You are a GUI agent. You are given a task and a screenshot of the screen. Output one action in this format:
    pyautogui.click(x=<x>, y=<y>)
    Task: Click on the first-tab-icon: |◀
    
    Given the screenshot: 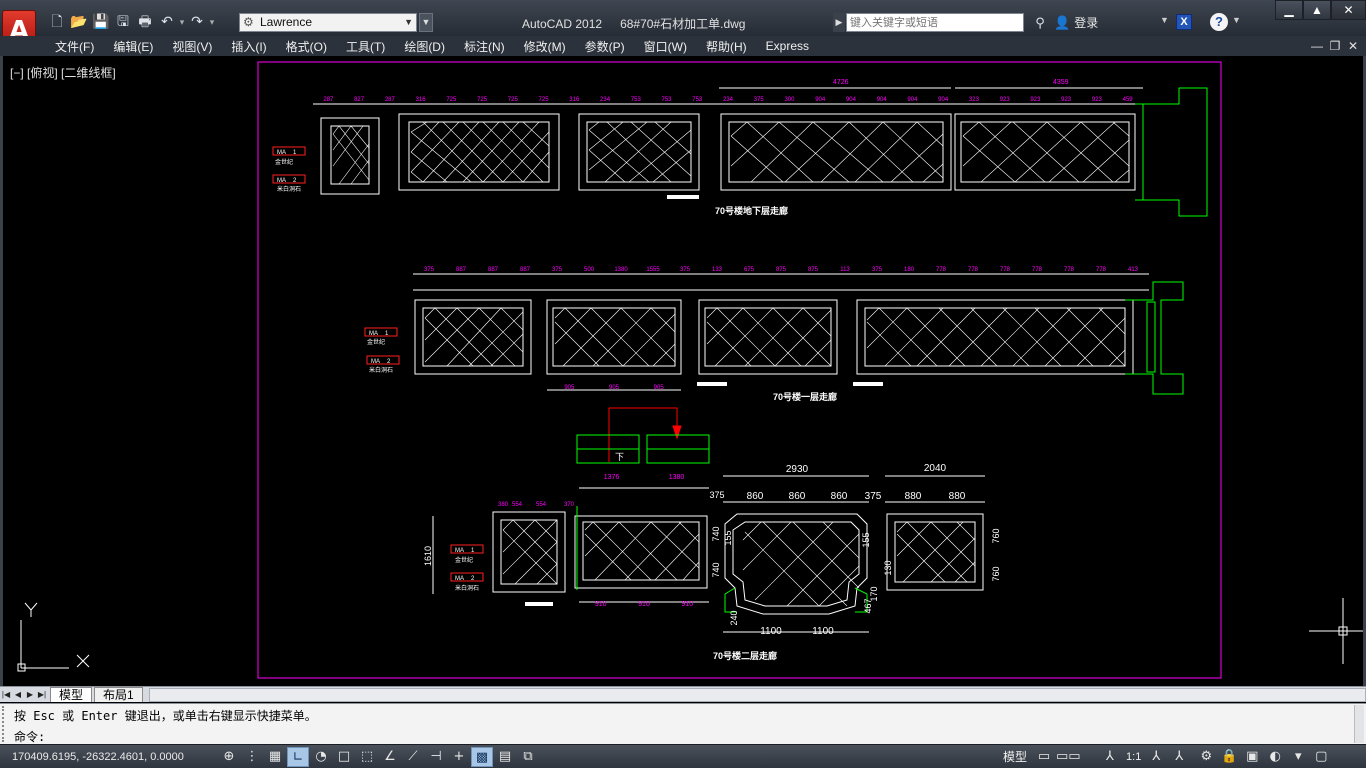 What is the action you would take?
    pyautogui.click(x=6, y=695)
    